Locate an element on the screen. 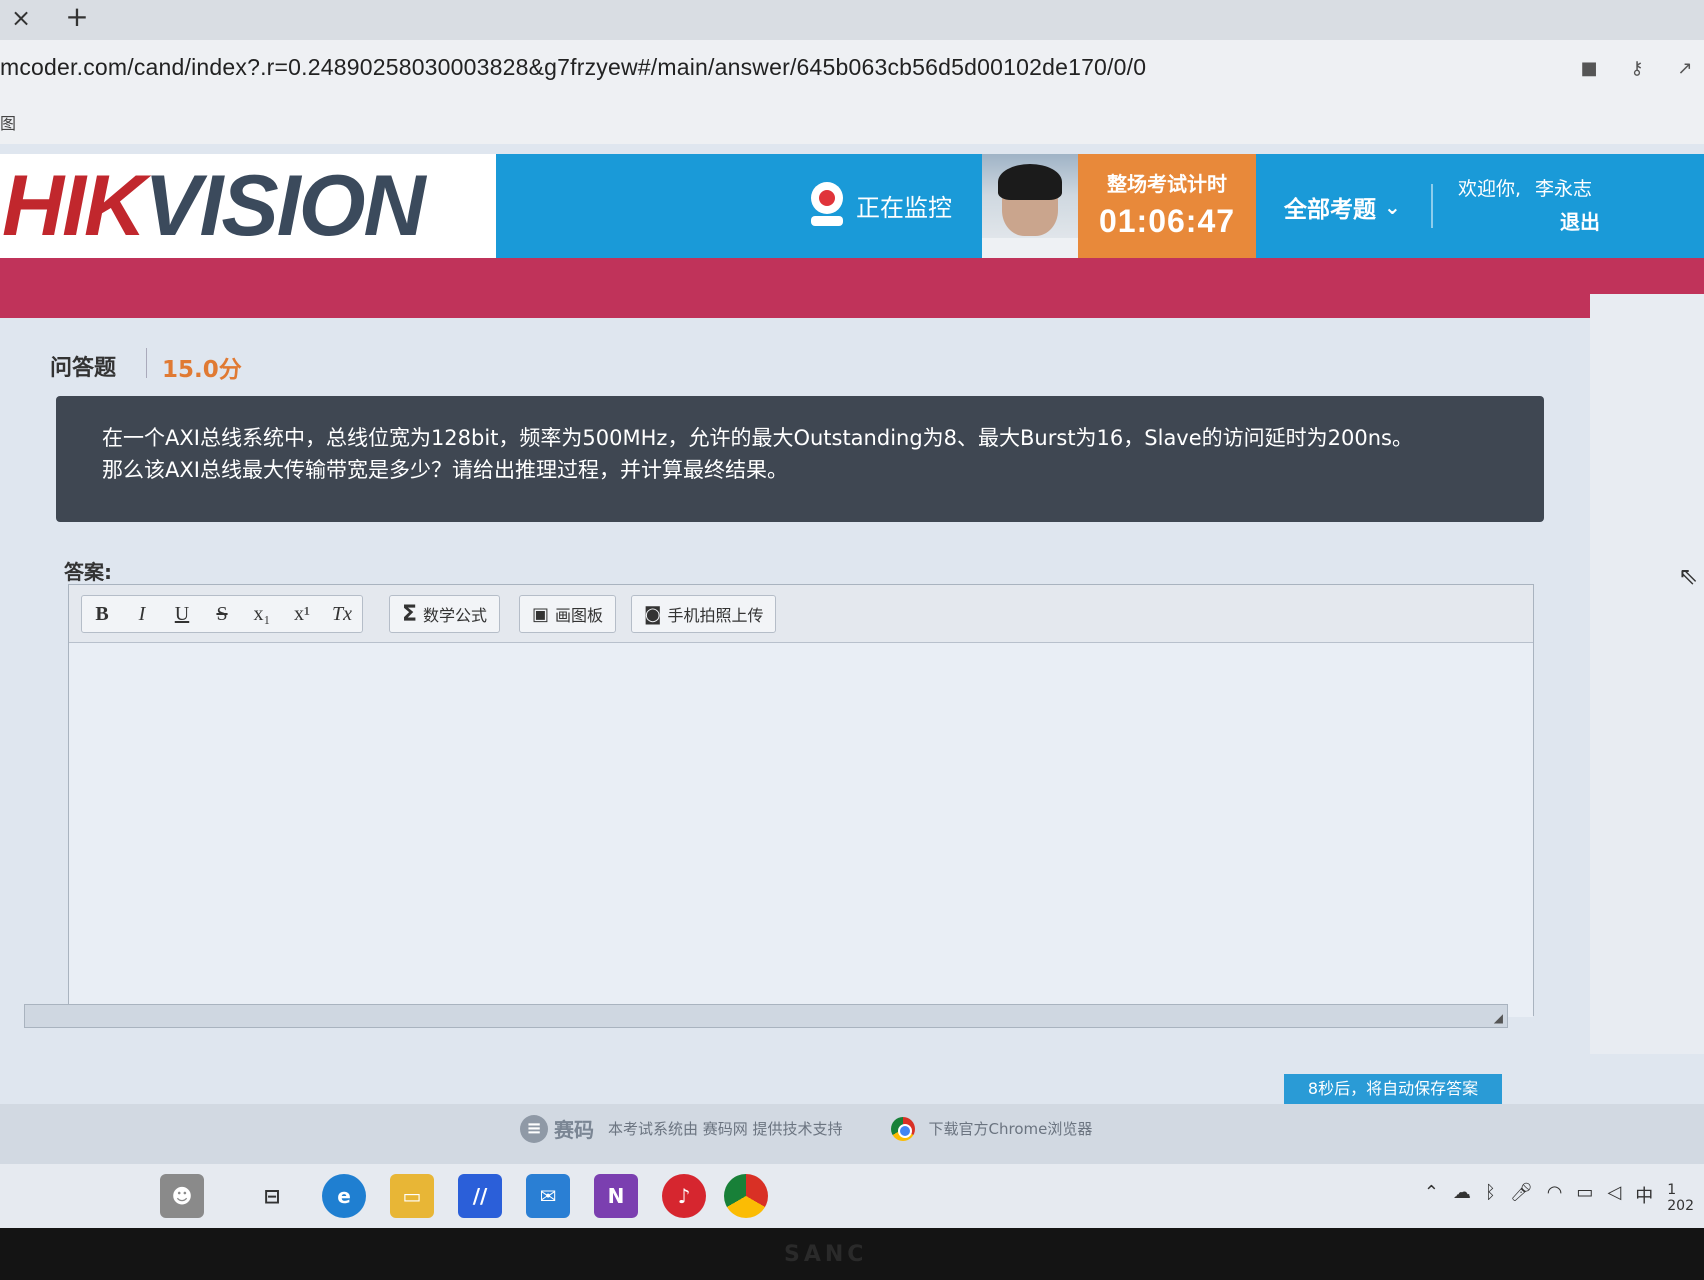 The height and width of the screenshot is (1280, 1704). math-formula-button: Σ 数学公式 is located at coordinates (445, 614).